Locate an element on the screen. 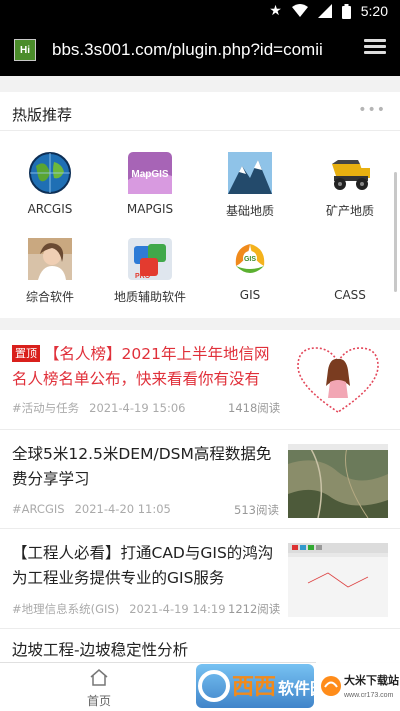 This screenshot has height=711, width=400. wifi-icon is located at coordinates (299, 10).